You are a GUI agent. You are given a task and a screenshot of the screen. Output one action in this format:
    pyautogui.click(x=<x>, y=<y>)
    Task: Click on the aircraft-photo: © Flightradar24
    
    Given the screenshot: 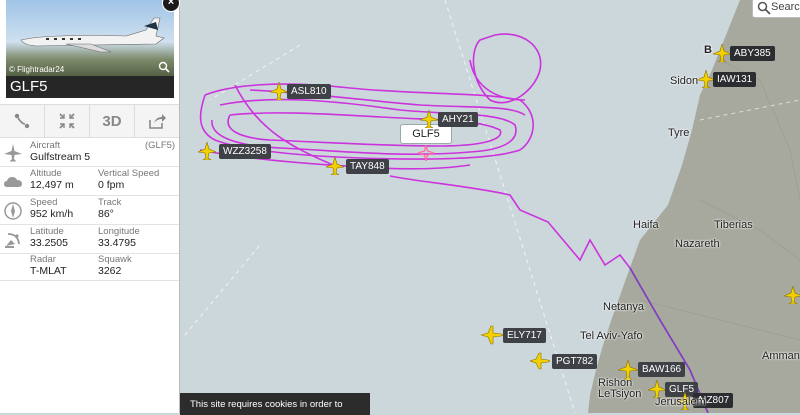 What is the action you would take?
    pyautogui.click(x=90, y=38)
    